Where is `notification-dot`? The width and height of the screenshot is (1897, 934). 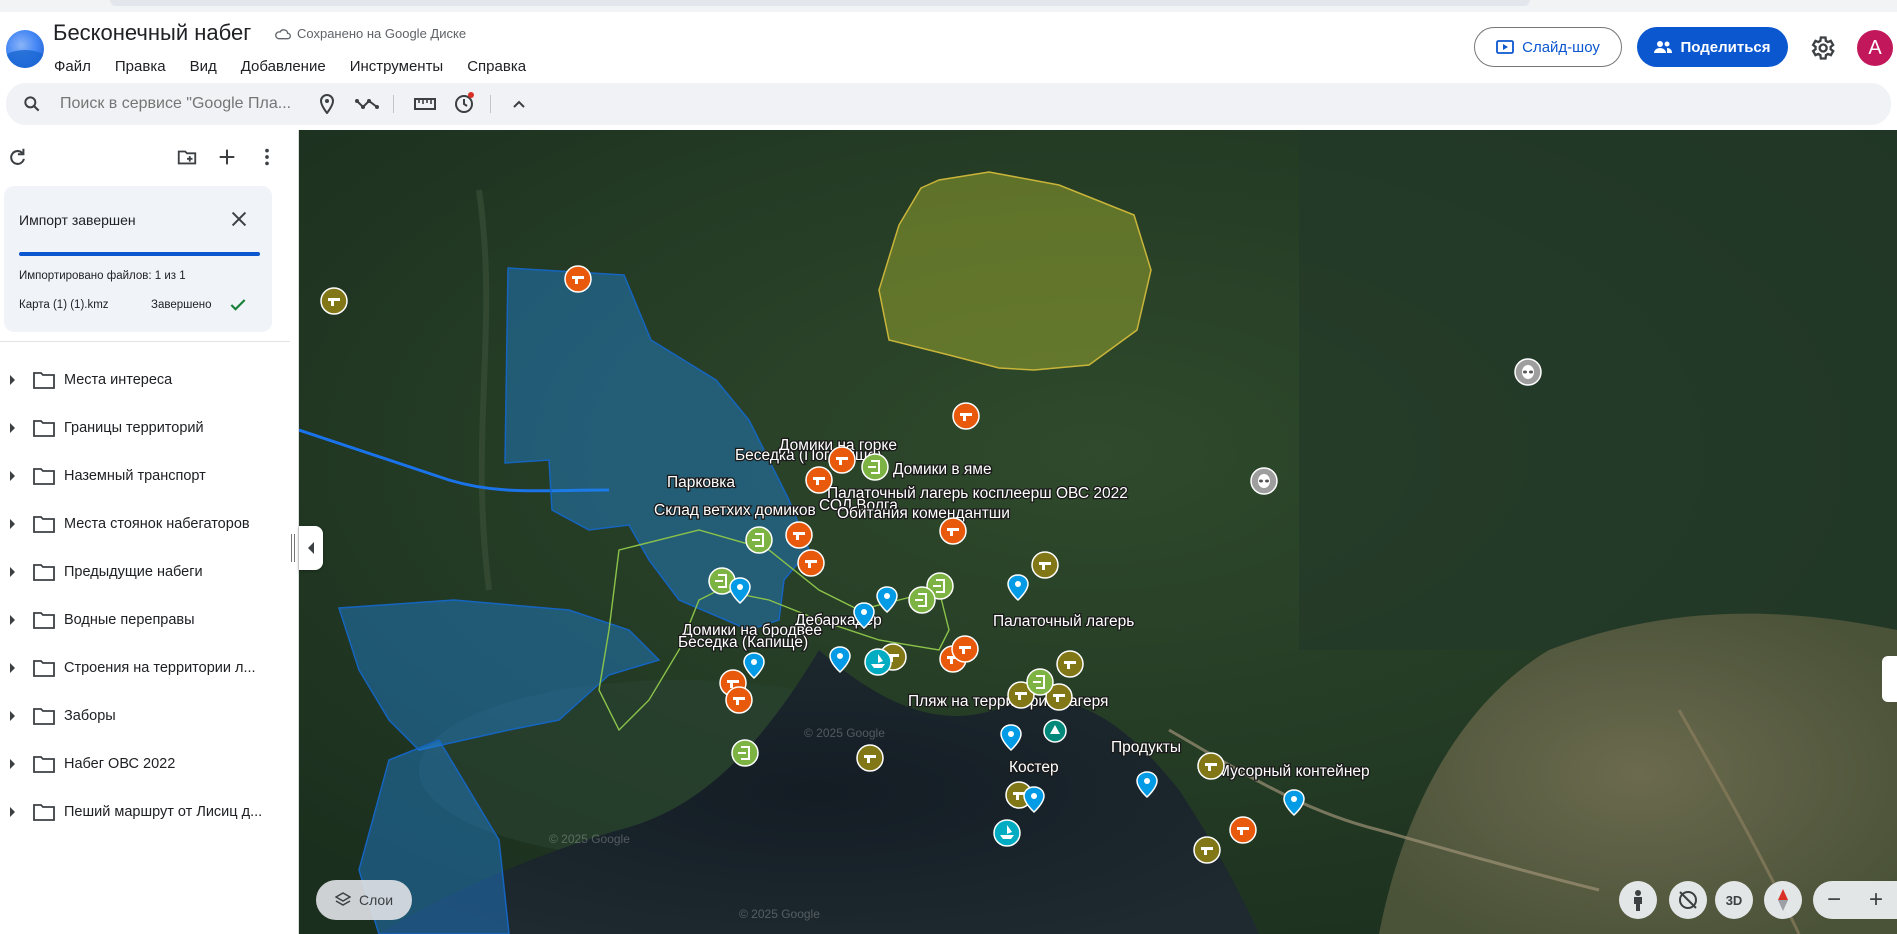 notification-dot is located at coordinates (471, 95).